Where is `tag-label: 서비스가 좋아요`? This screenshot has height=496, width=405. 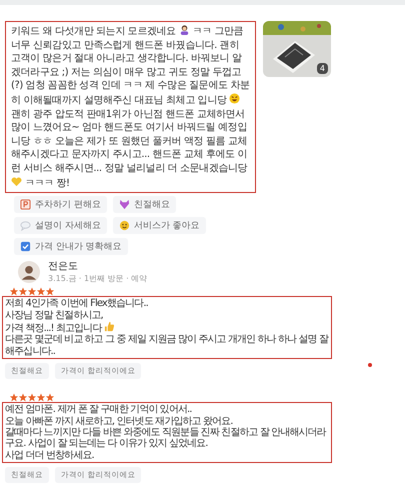
tag-label: 서비스가 좋아요 is located at coordinates (167, 226).